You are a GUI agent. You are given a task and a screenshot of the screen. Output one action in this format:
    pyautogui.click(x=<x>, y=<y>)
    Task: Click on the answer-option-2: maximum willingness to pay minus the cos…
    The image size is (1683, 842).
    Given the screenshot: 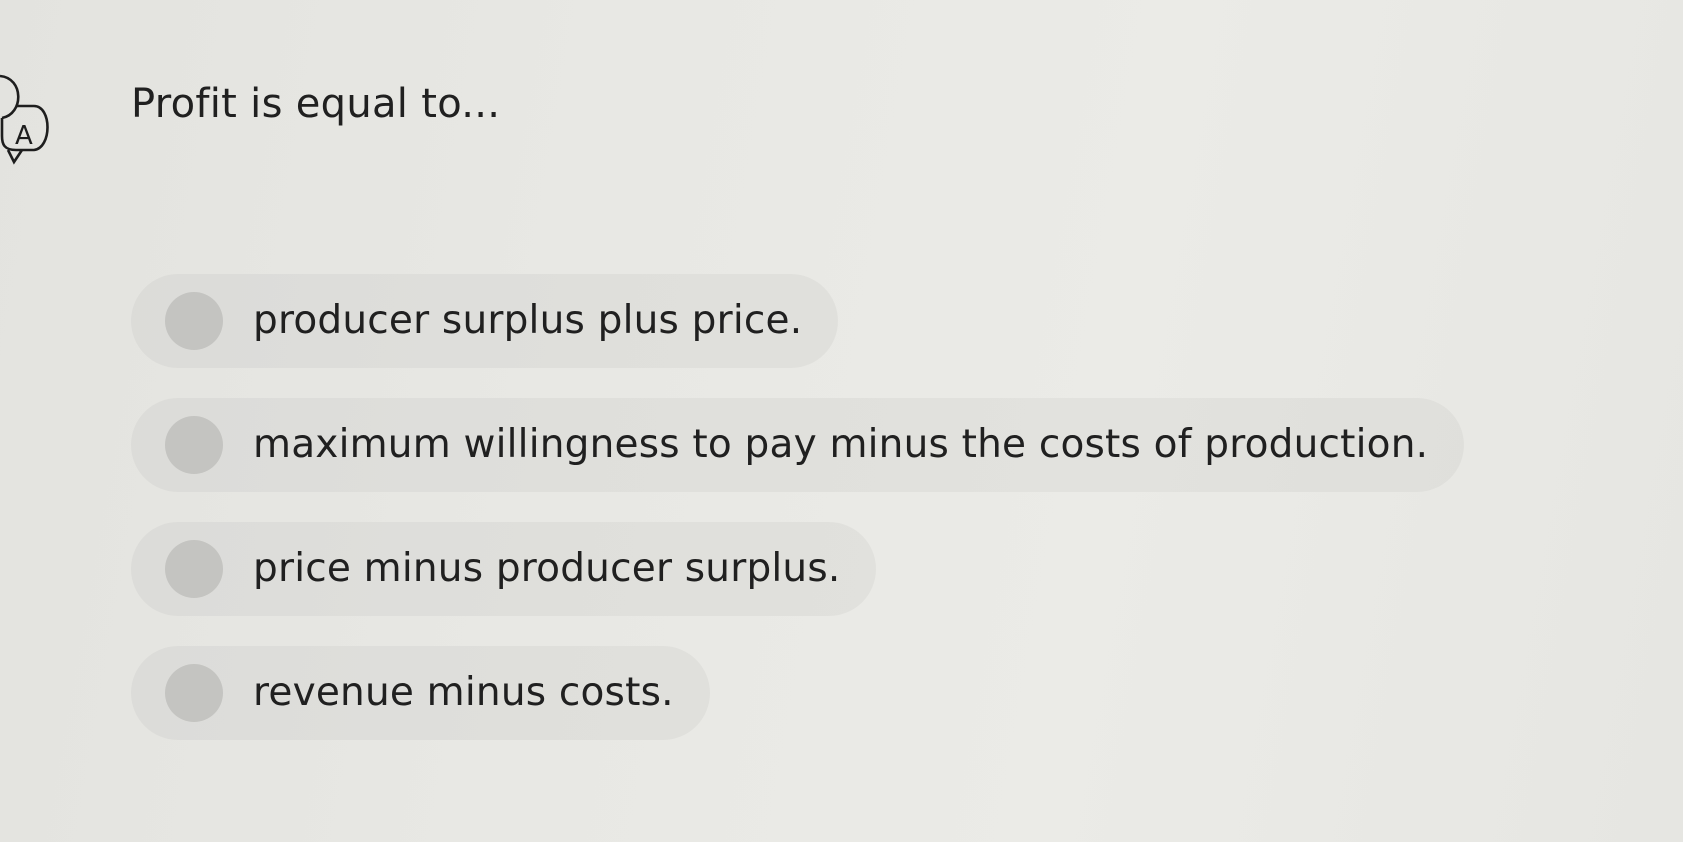 What is the action you would take?
    pyautogui.click(x=797, y=445)
    